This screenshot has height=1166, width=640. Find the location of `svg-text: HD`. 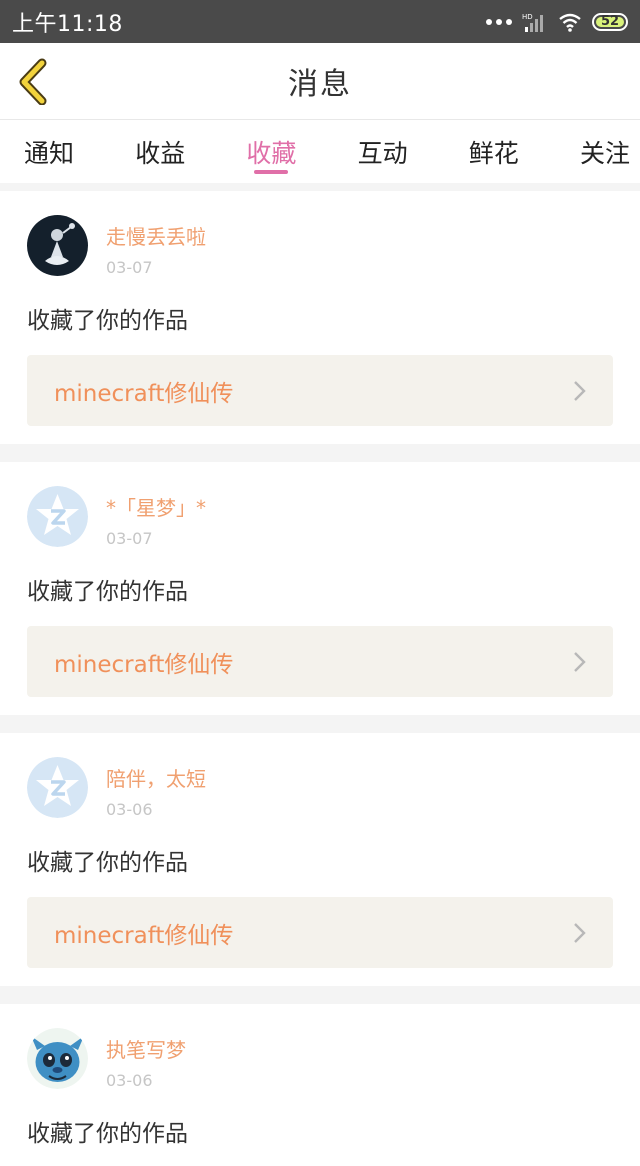

svg-text: HD is located at coordinates (527, 17).